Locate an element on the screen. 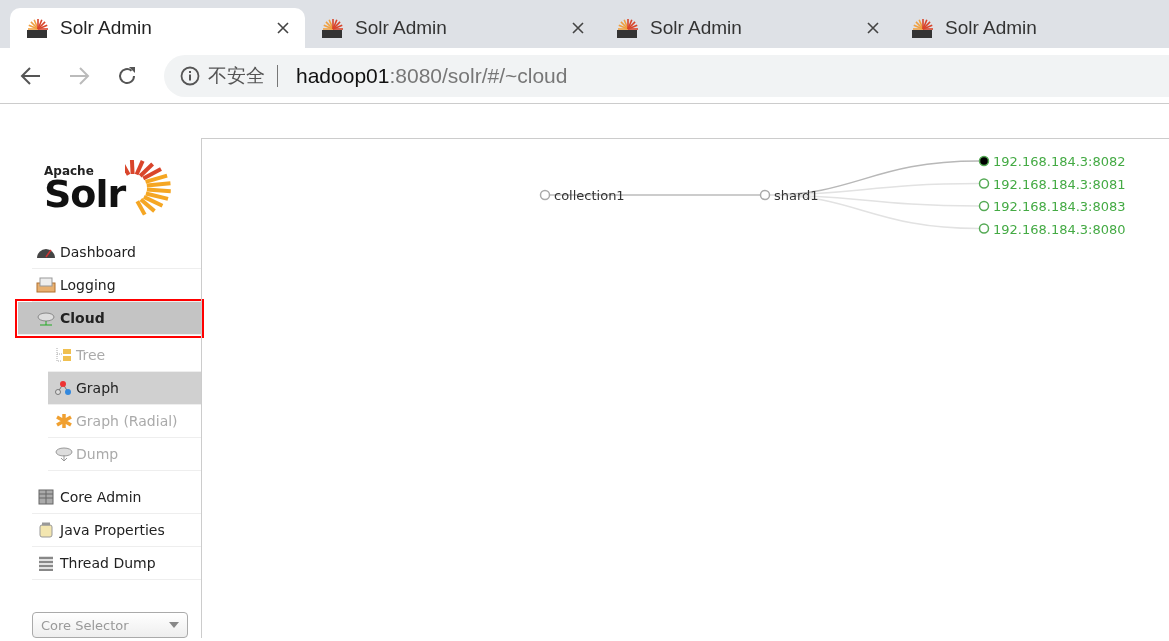 This screenshot has height=641, width=1169. url-path: :8080/solr/#/~cloud is located at coordinates (478, 75).